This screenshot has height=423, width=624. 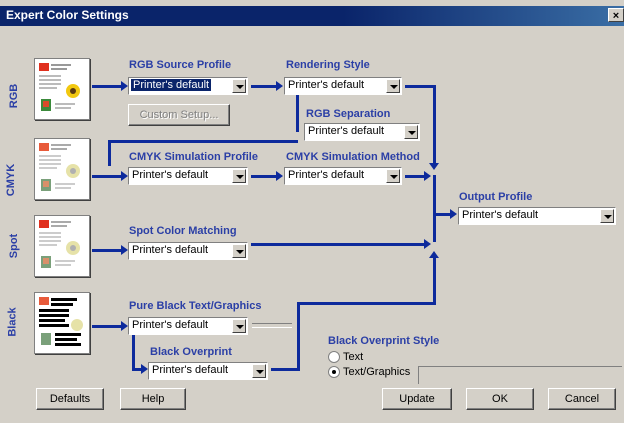 I want to click on row-label-cmyk: CMYK, so click(x=11, y=180).